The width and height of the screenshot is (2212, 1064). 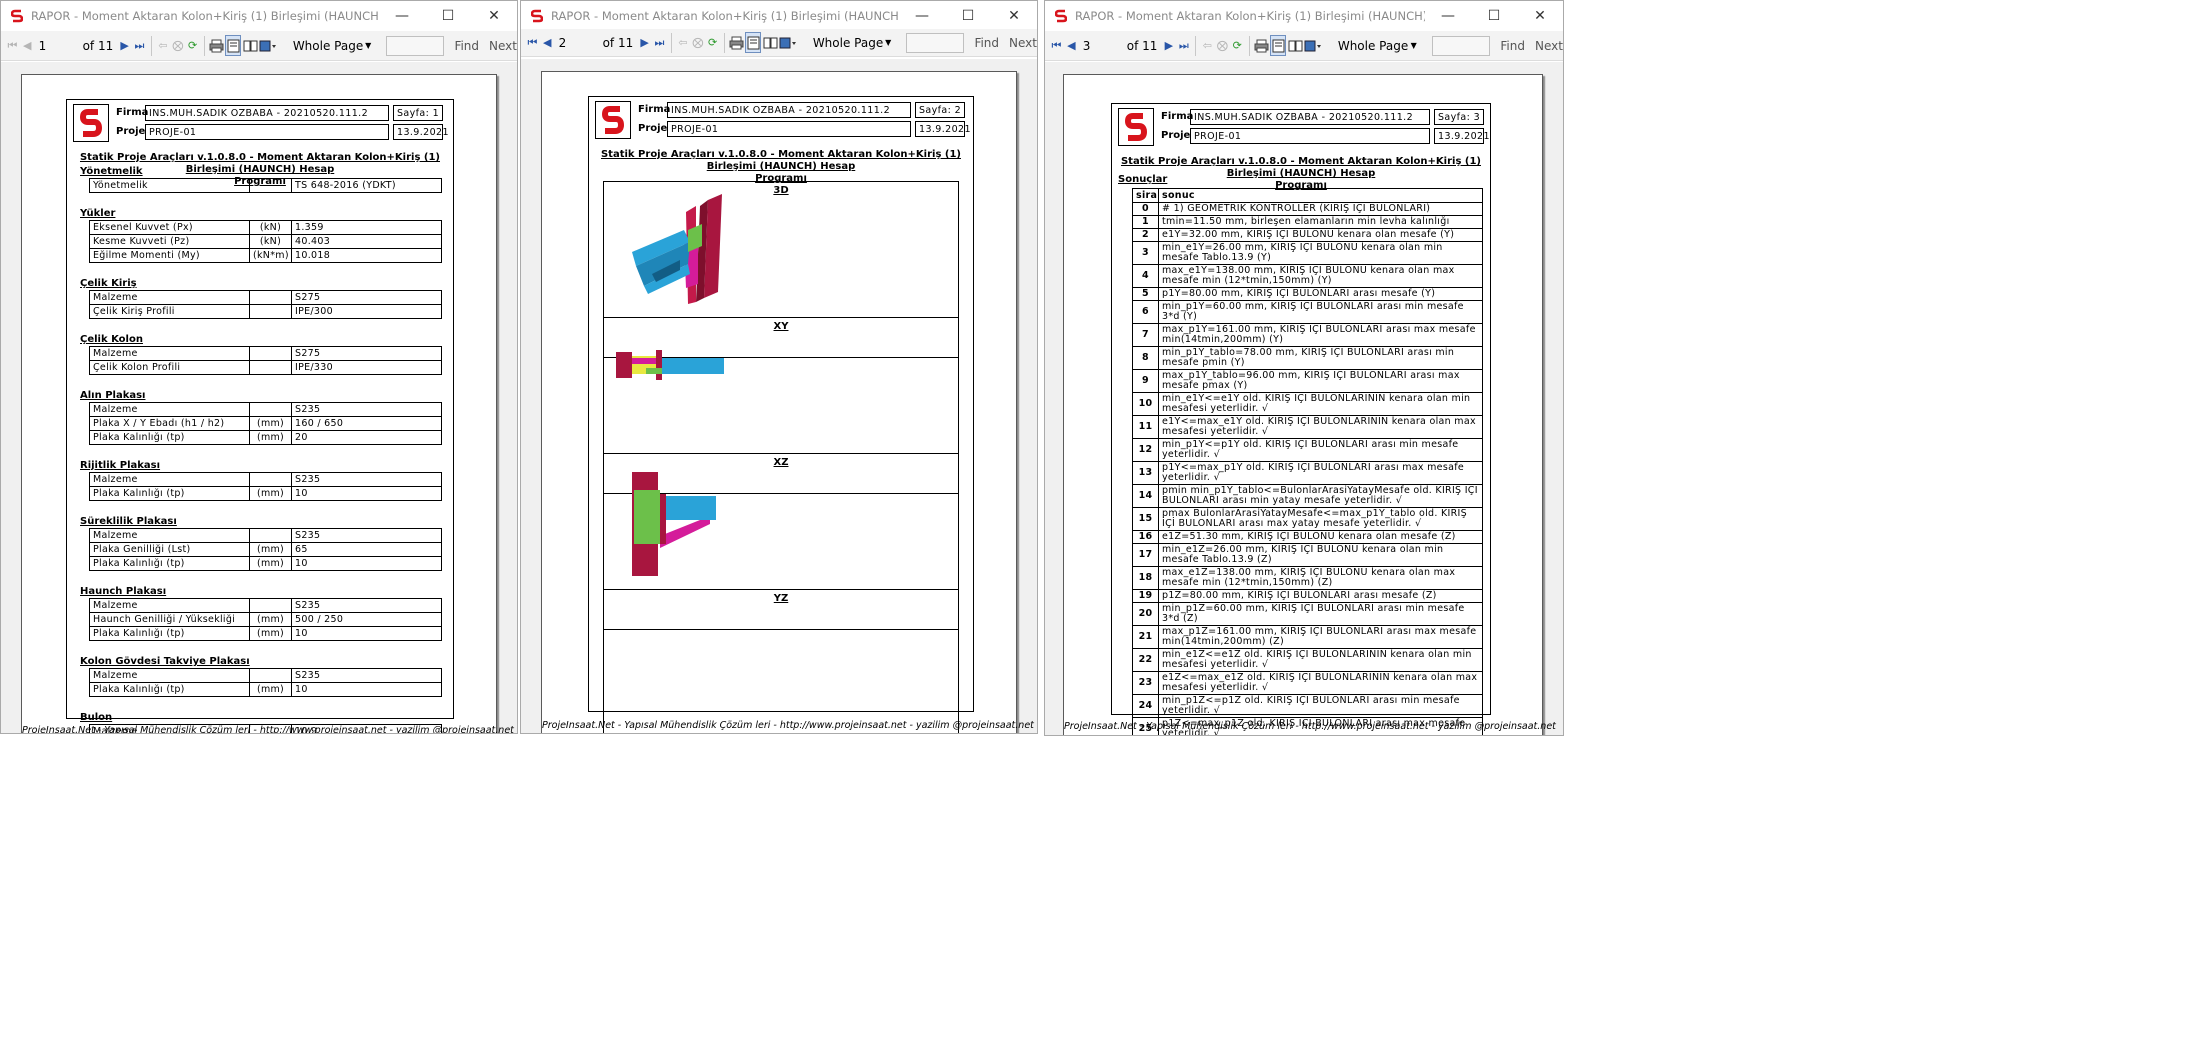 What do you see at coordinates (366, 549) in the screenshot?
I see `param-value: 65` at bounding box center [366, 549].